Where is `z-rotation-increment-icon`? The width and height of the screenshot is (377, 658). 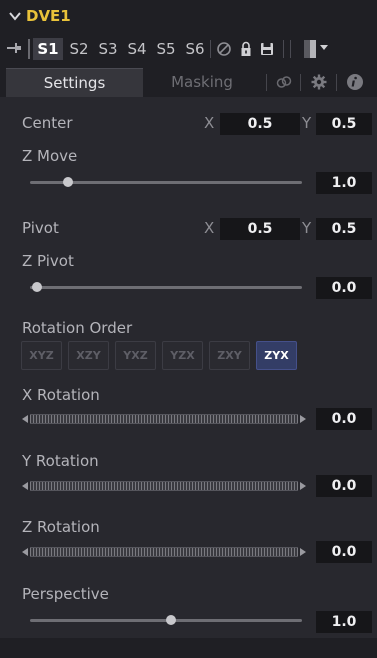 z-rotation-increment-icon is located at coordinates (303, 552).